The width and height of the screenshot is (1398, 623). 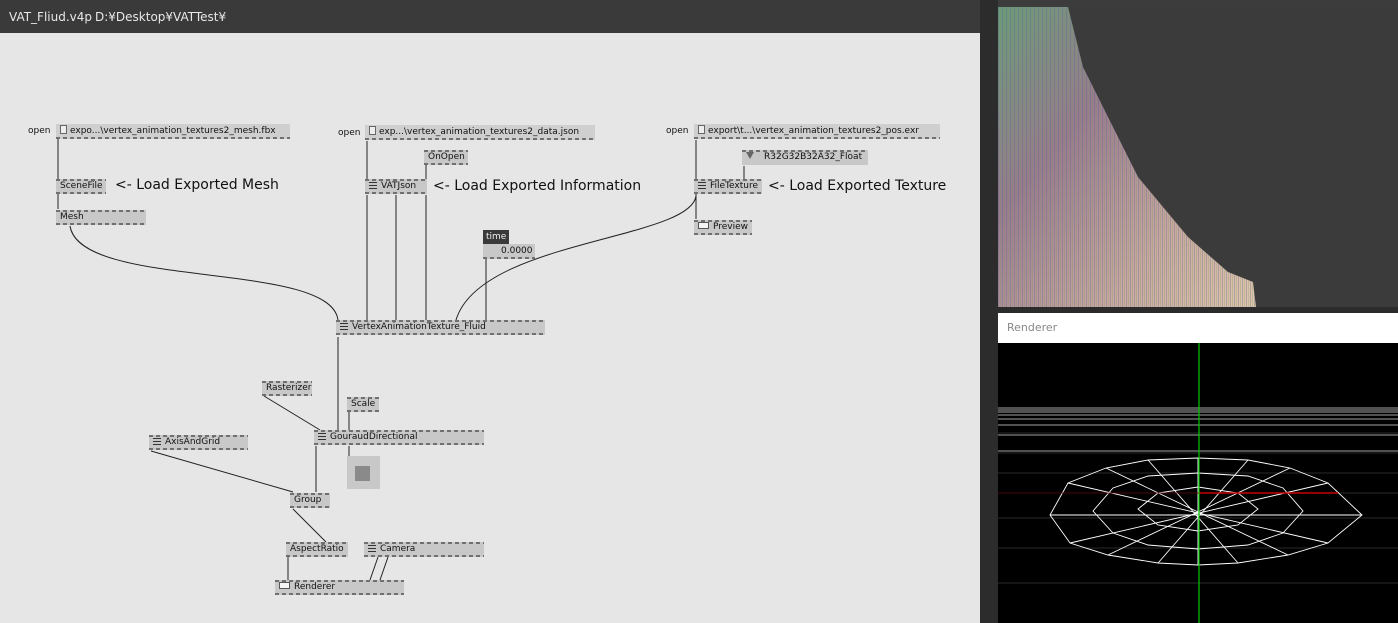 What do you see at coordinates (398, 549) in the screenshot?
I see `camera-label: Camera` at bounding box center [398, 549].